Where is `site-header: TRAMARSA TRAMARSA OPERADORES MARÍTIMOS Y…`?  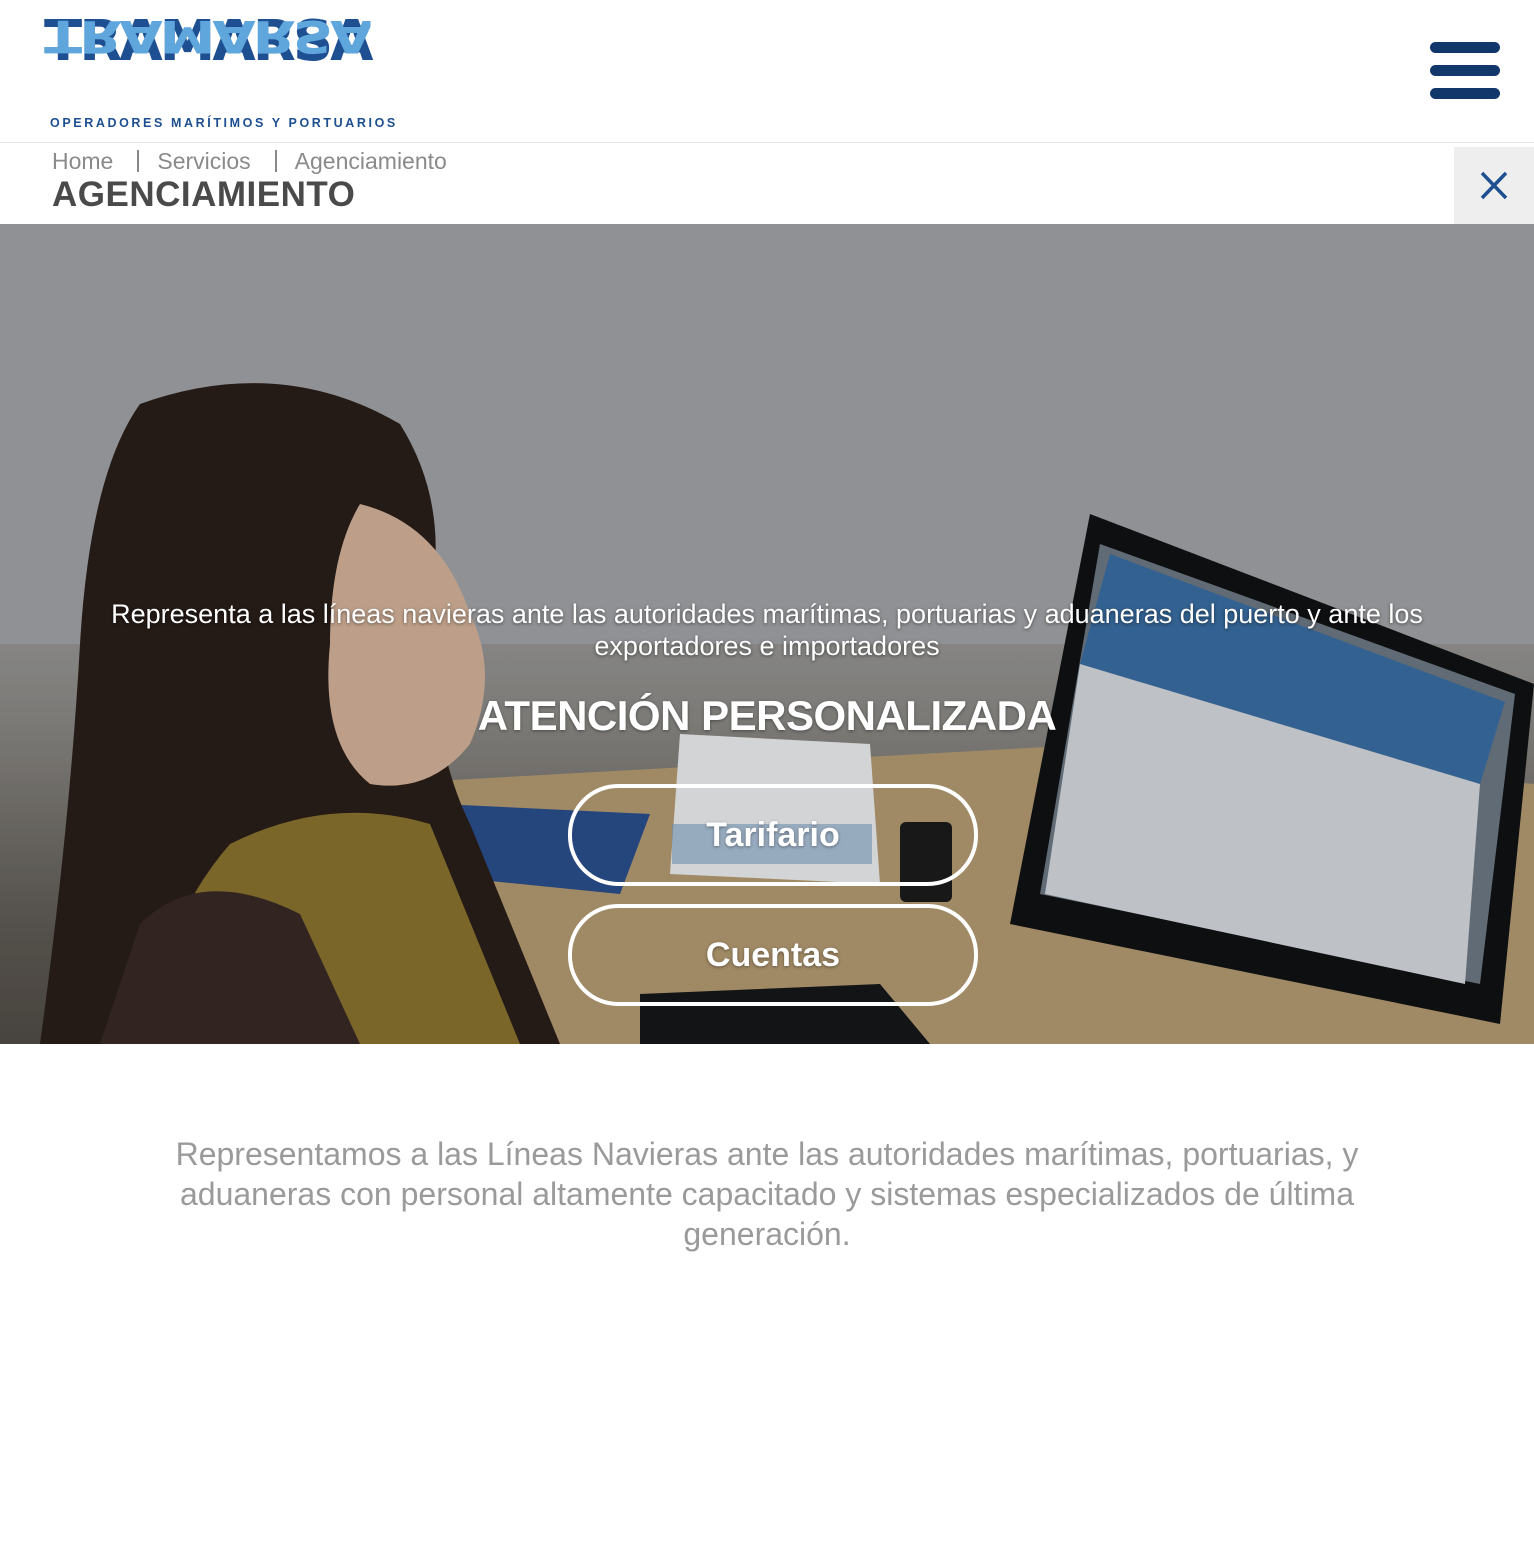
site-header: TRAMARSA TRAMARSA OPERADORES MARÍTIMOS Y… is located at coordinates (767, 71).